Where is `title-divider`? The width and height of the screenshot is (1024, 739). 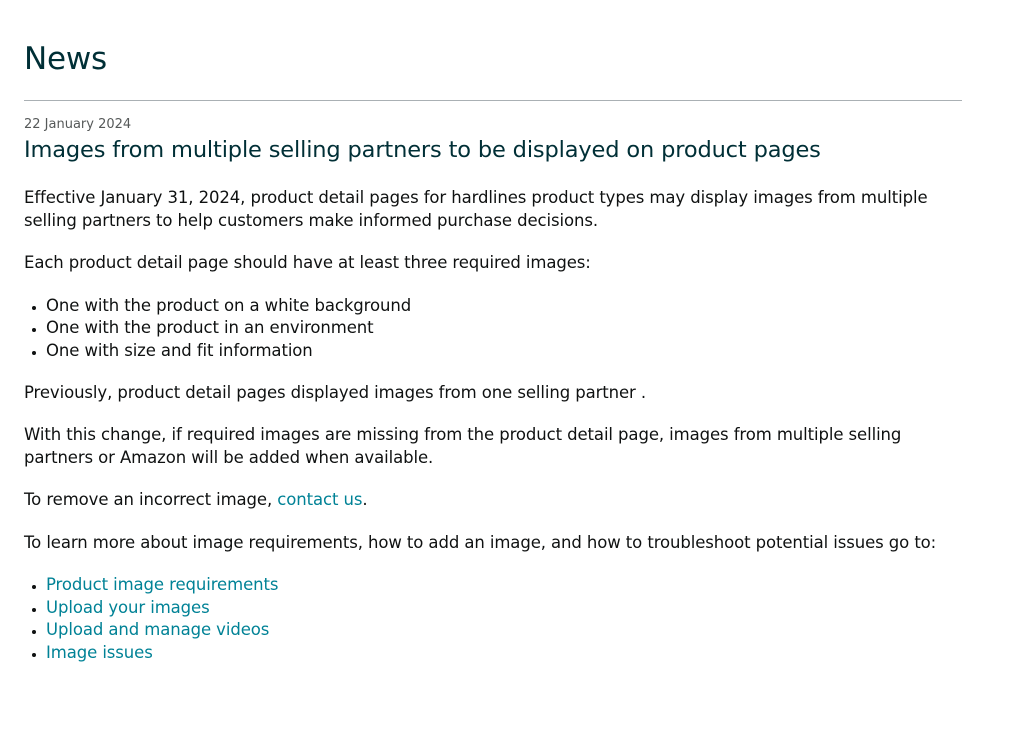
title-divider is located at coordinates (493, 100).